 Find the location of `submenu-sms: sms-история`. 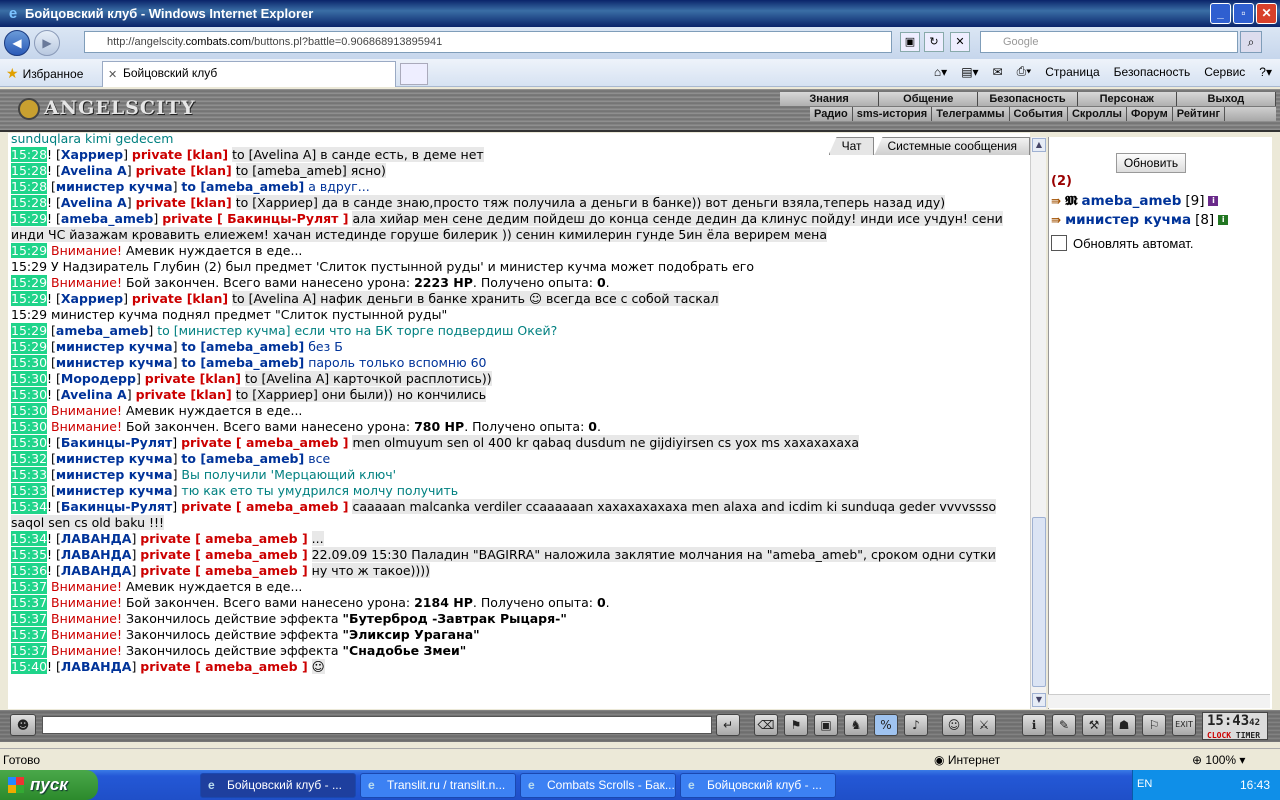

submenu-sms: sms-история is located at coordinates (893, 114).